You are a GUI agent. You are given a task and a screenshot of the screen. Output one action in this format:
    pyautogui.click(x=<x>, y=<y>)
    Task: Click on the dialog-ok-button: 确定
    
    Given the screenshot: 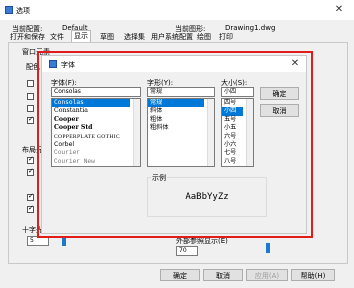 What is the action you would take?
    pyautogui.click(x=279, y=93)
    